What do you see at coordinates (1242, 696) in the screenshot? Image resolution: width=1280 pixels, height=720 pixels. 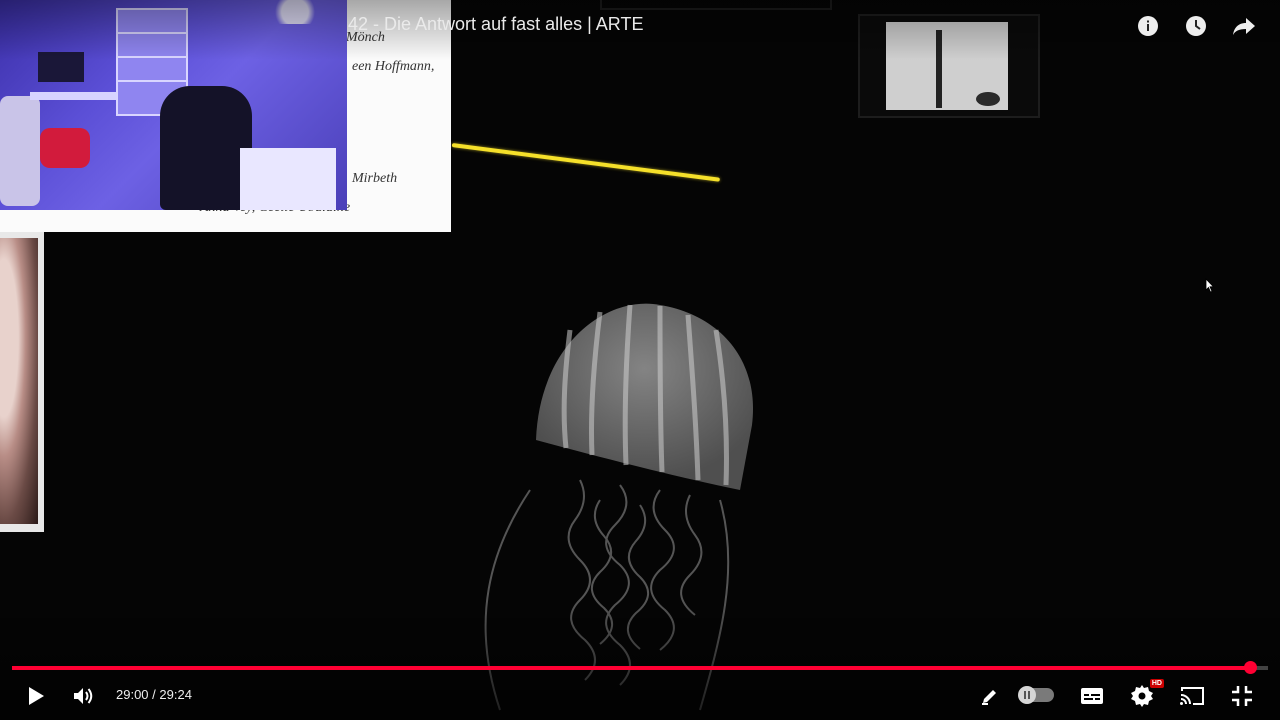 I see `exit-fullscreen-icon` at bounding box center [1242, 696].